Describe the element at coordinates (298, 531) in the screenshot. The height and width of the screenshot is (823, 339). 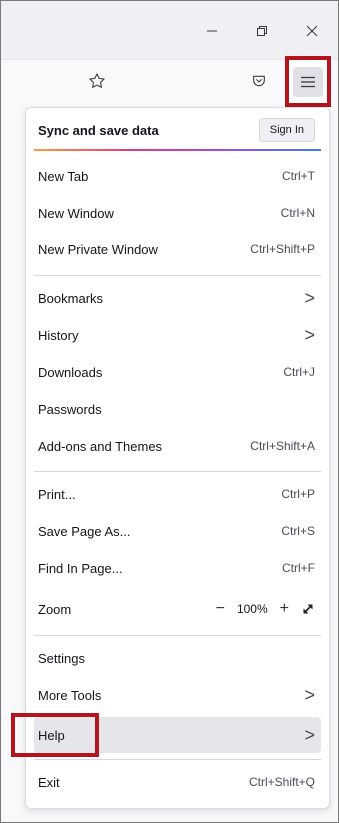
I see `menu-item-shortcut: Ctrl+S` at that location.